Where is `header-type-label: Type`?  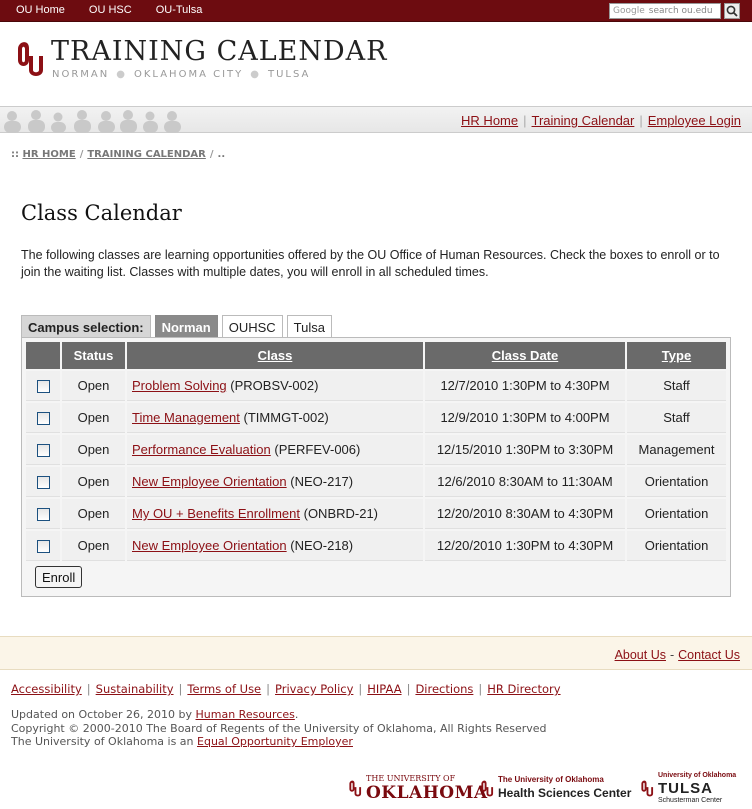 header-type-label: Type is located at coordinates (676, 355).